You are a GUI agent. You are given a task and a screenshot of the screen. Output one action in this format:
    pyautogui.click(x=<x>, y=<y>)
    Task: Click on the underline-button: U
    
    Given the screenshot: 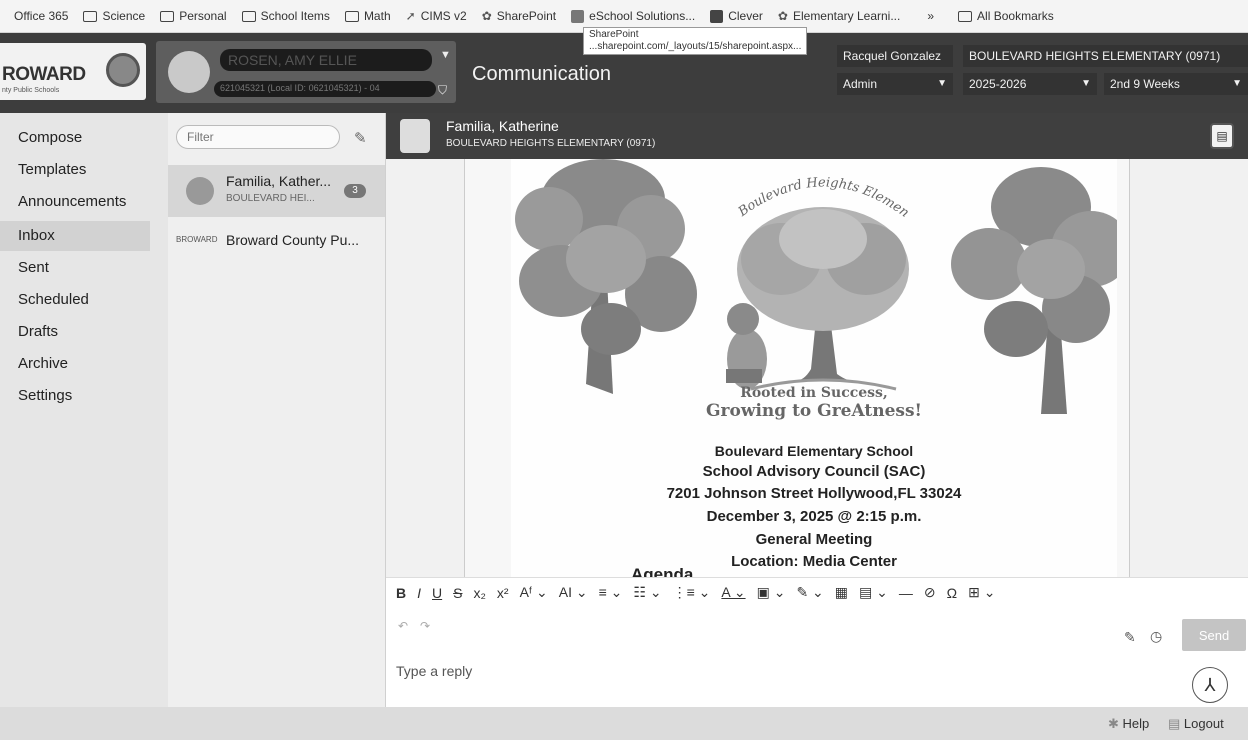 What is the action you would take?
    pyautogui.click(x=437, y=593)
    